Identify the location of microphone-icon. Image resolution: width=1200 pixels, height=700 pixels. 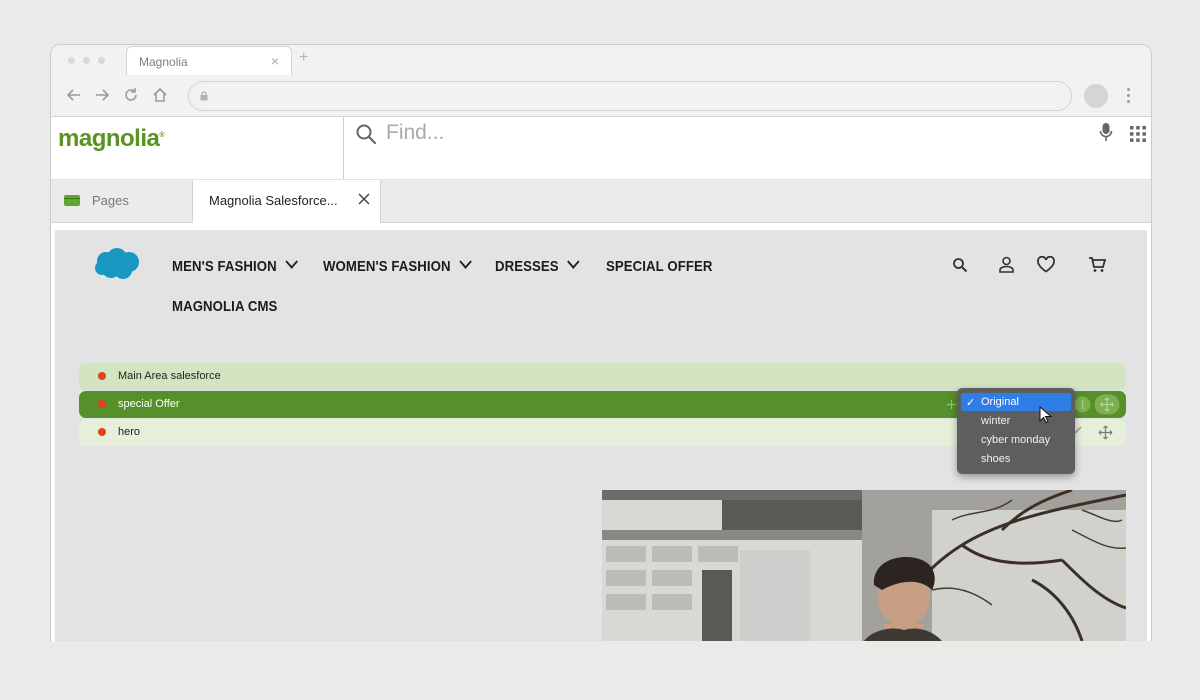
(1106, 132).